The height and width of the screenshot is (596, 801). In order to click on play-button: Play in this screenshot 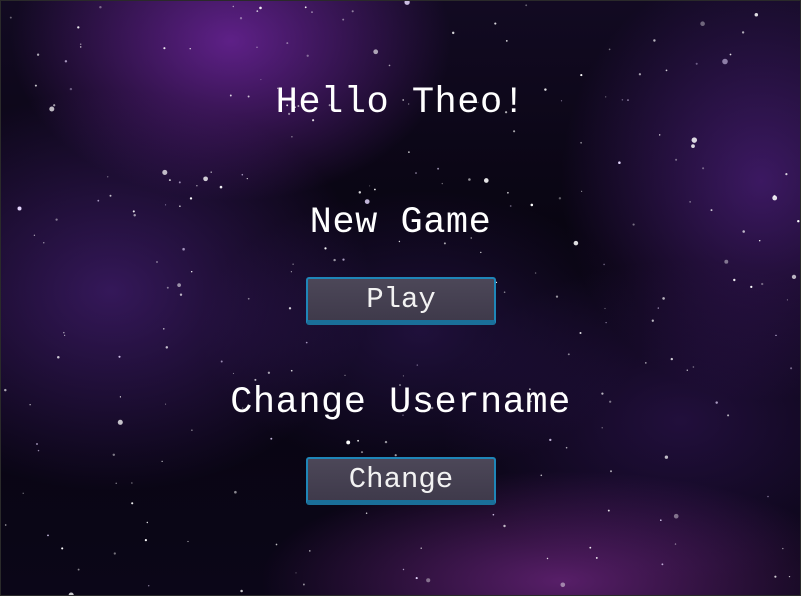, I will do `click(401, 301)`.